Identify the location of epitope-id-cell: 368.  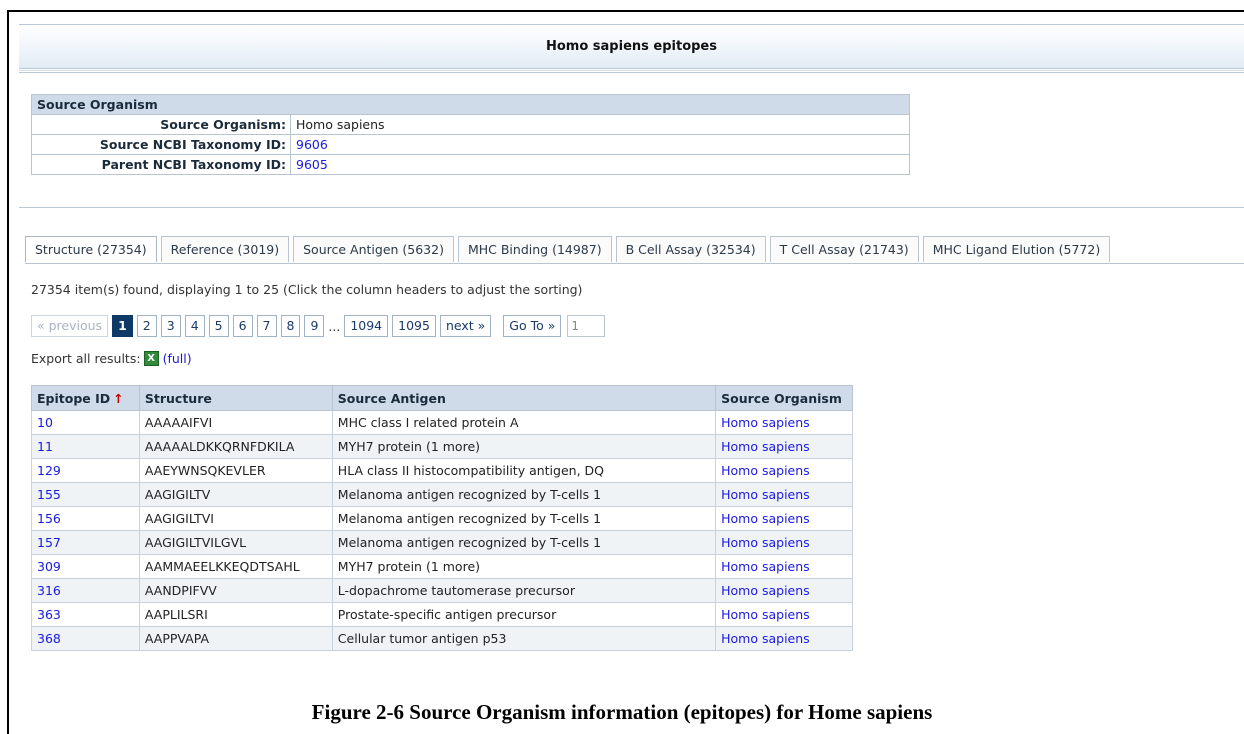
(85, 638).